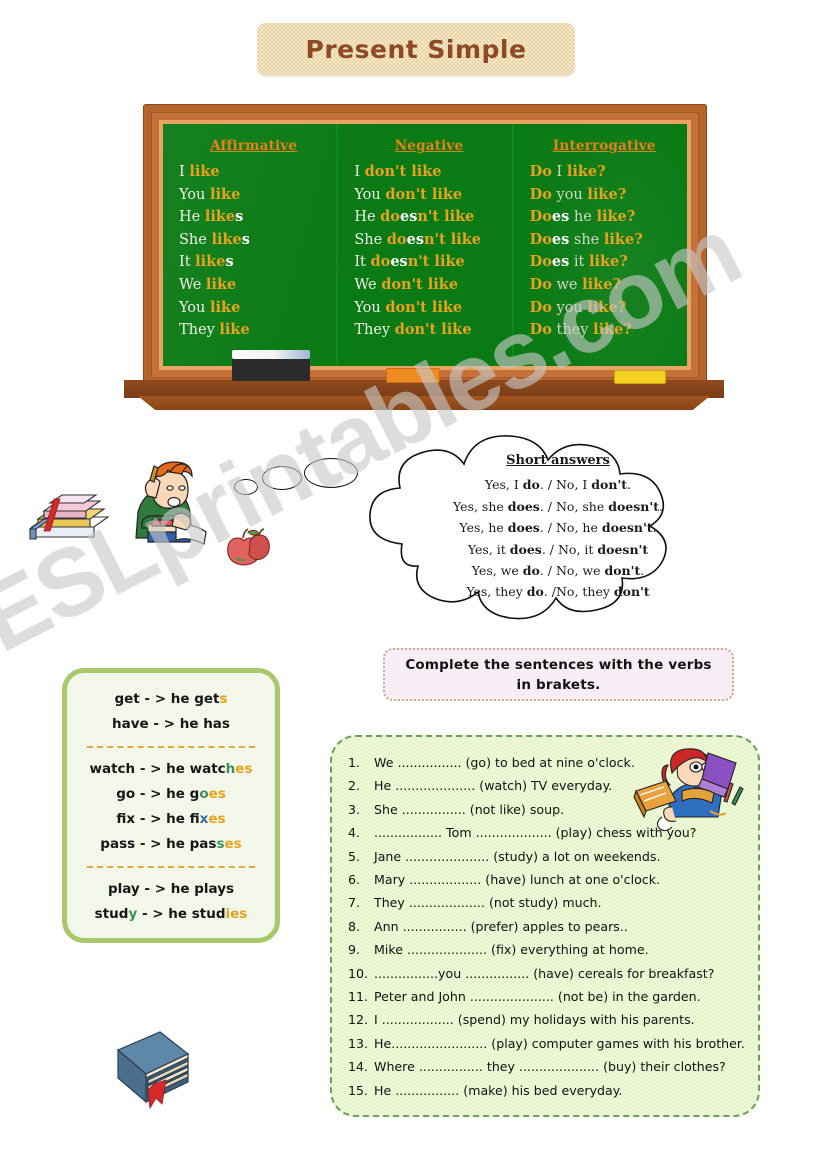 This screenshot has width=821, height=1169. What do you see at coordinates (572, 571) in the screenshot?
I see `answer-middle: . / No, we` at bounding box center [572, 571].